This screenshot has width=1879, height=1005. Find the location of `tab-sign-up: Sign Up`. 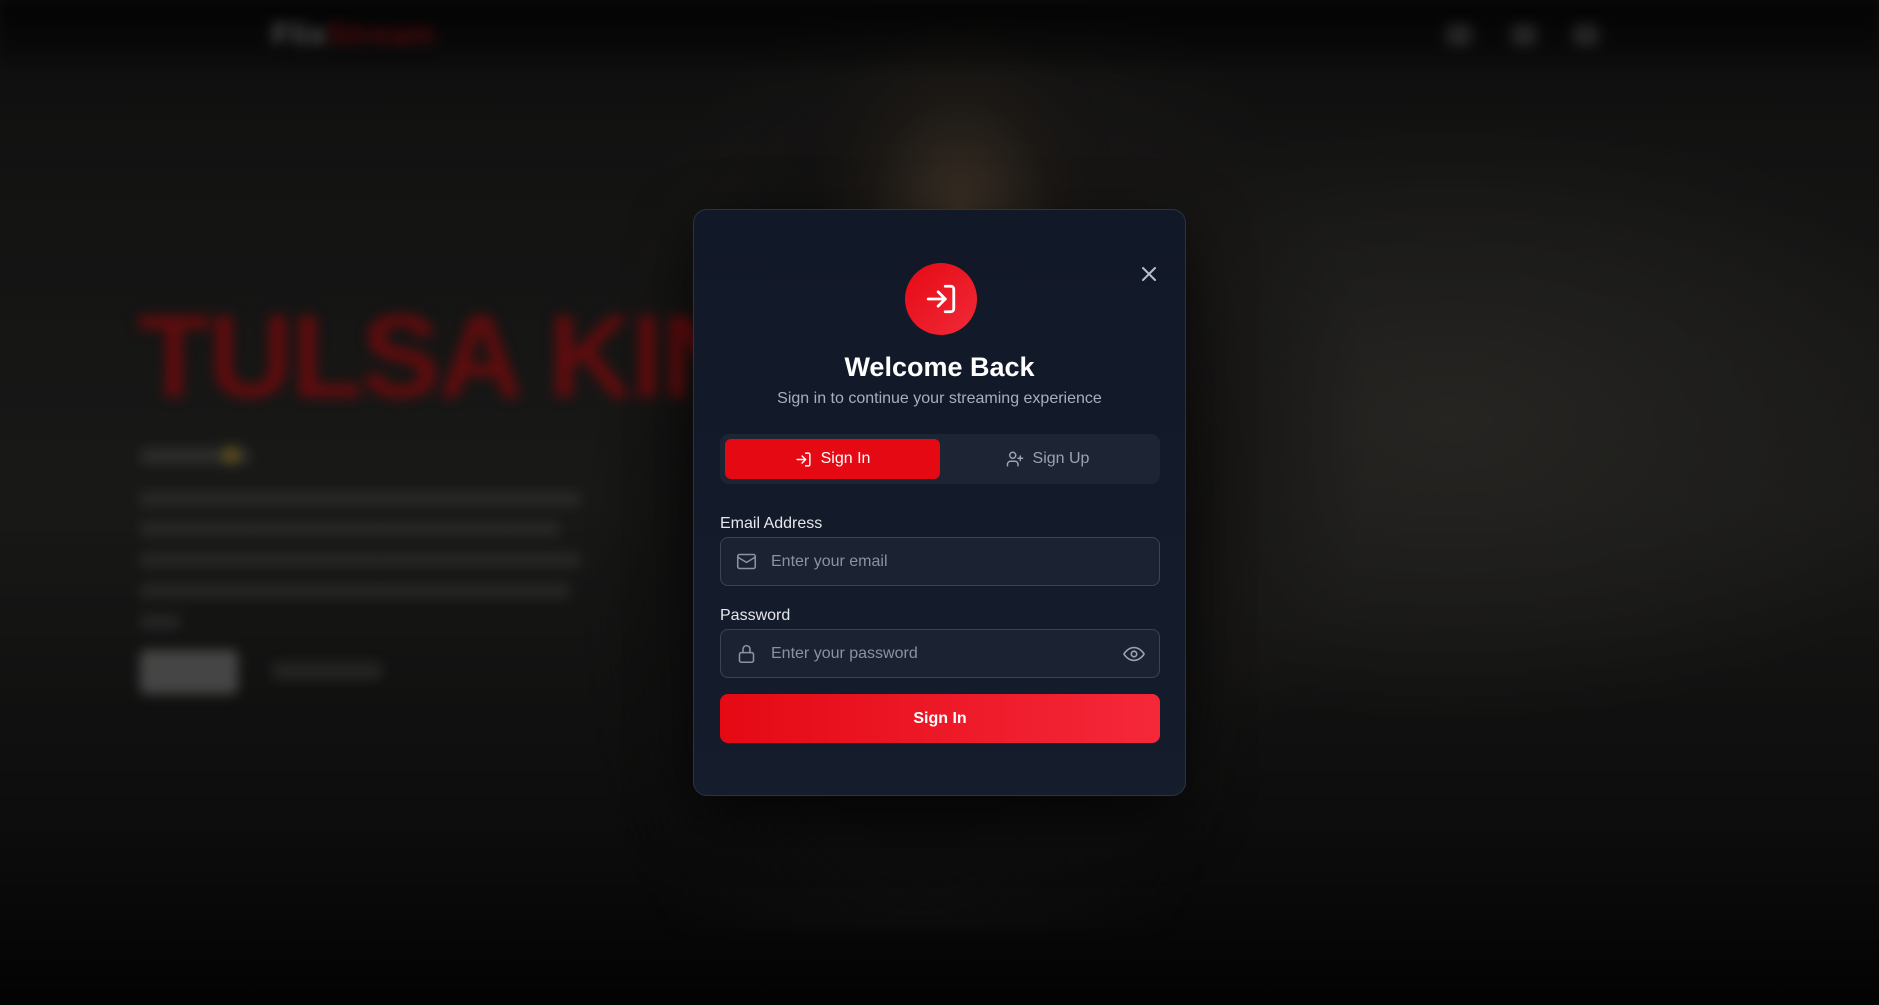

tab-sign-up: Sign Up is located at coordinates (1047, 459).